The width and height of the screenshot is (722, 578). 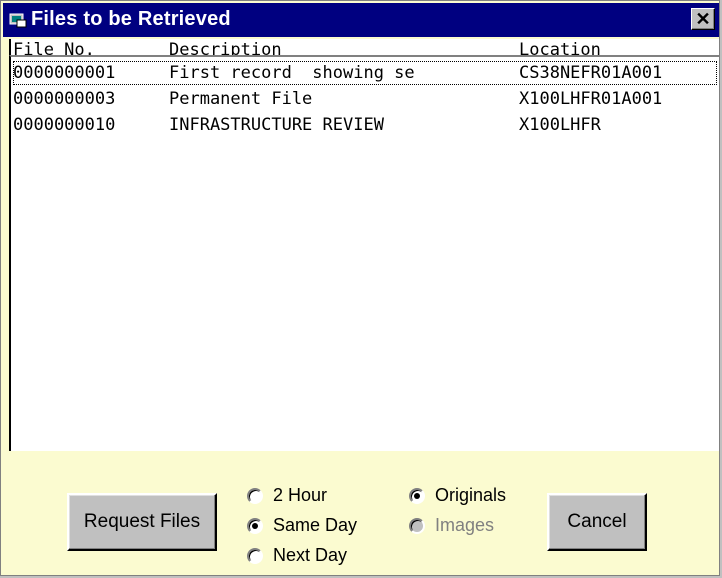 I want to click on radio-2-hour: 2 Hour, so click(x=287, y=495).